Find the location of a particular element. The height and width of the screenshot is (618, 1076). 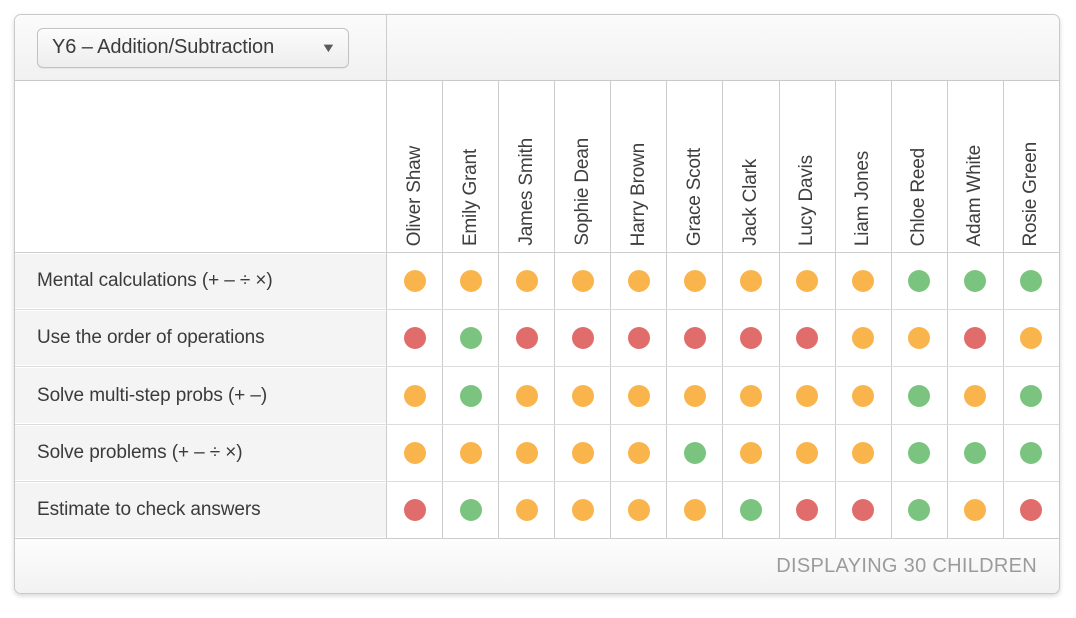

objective-label: Solve multi-step probs (+ –) is located at coordinates (152, 395).